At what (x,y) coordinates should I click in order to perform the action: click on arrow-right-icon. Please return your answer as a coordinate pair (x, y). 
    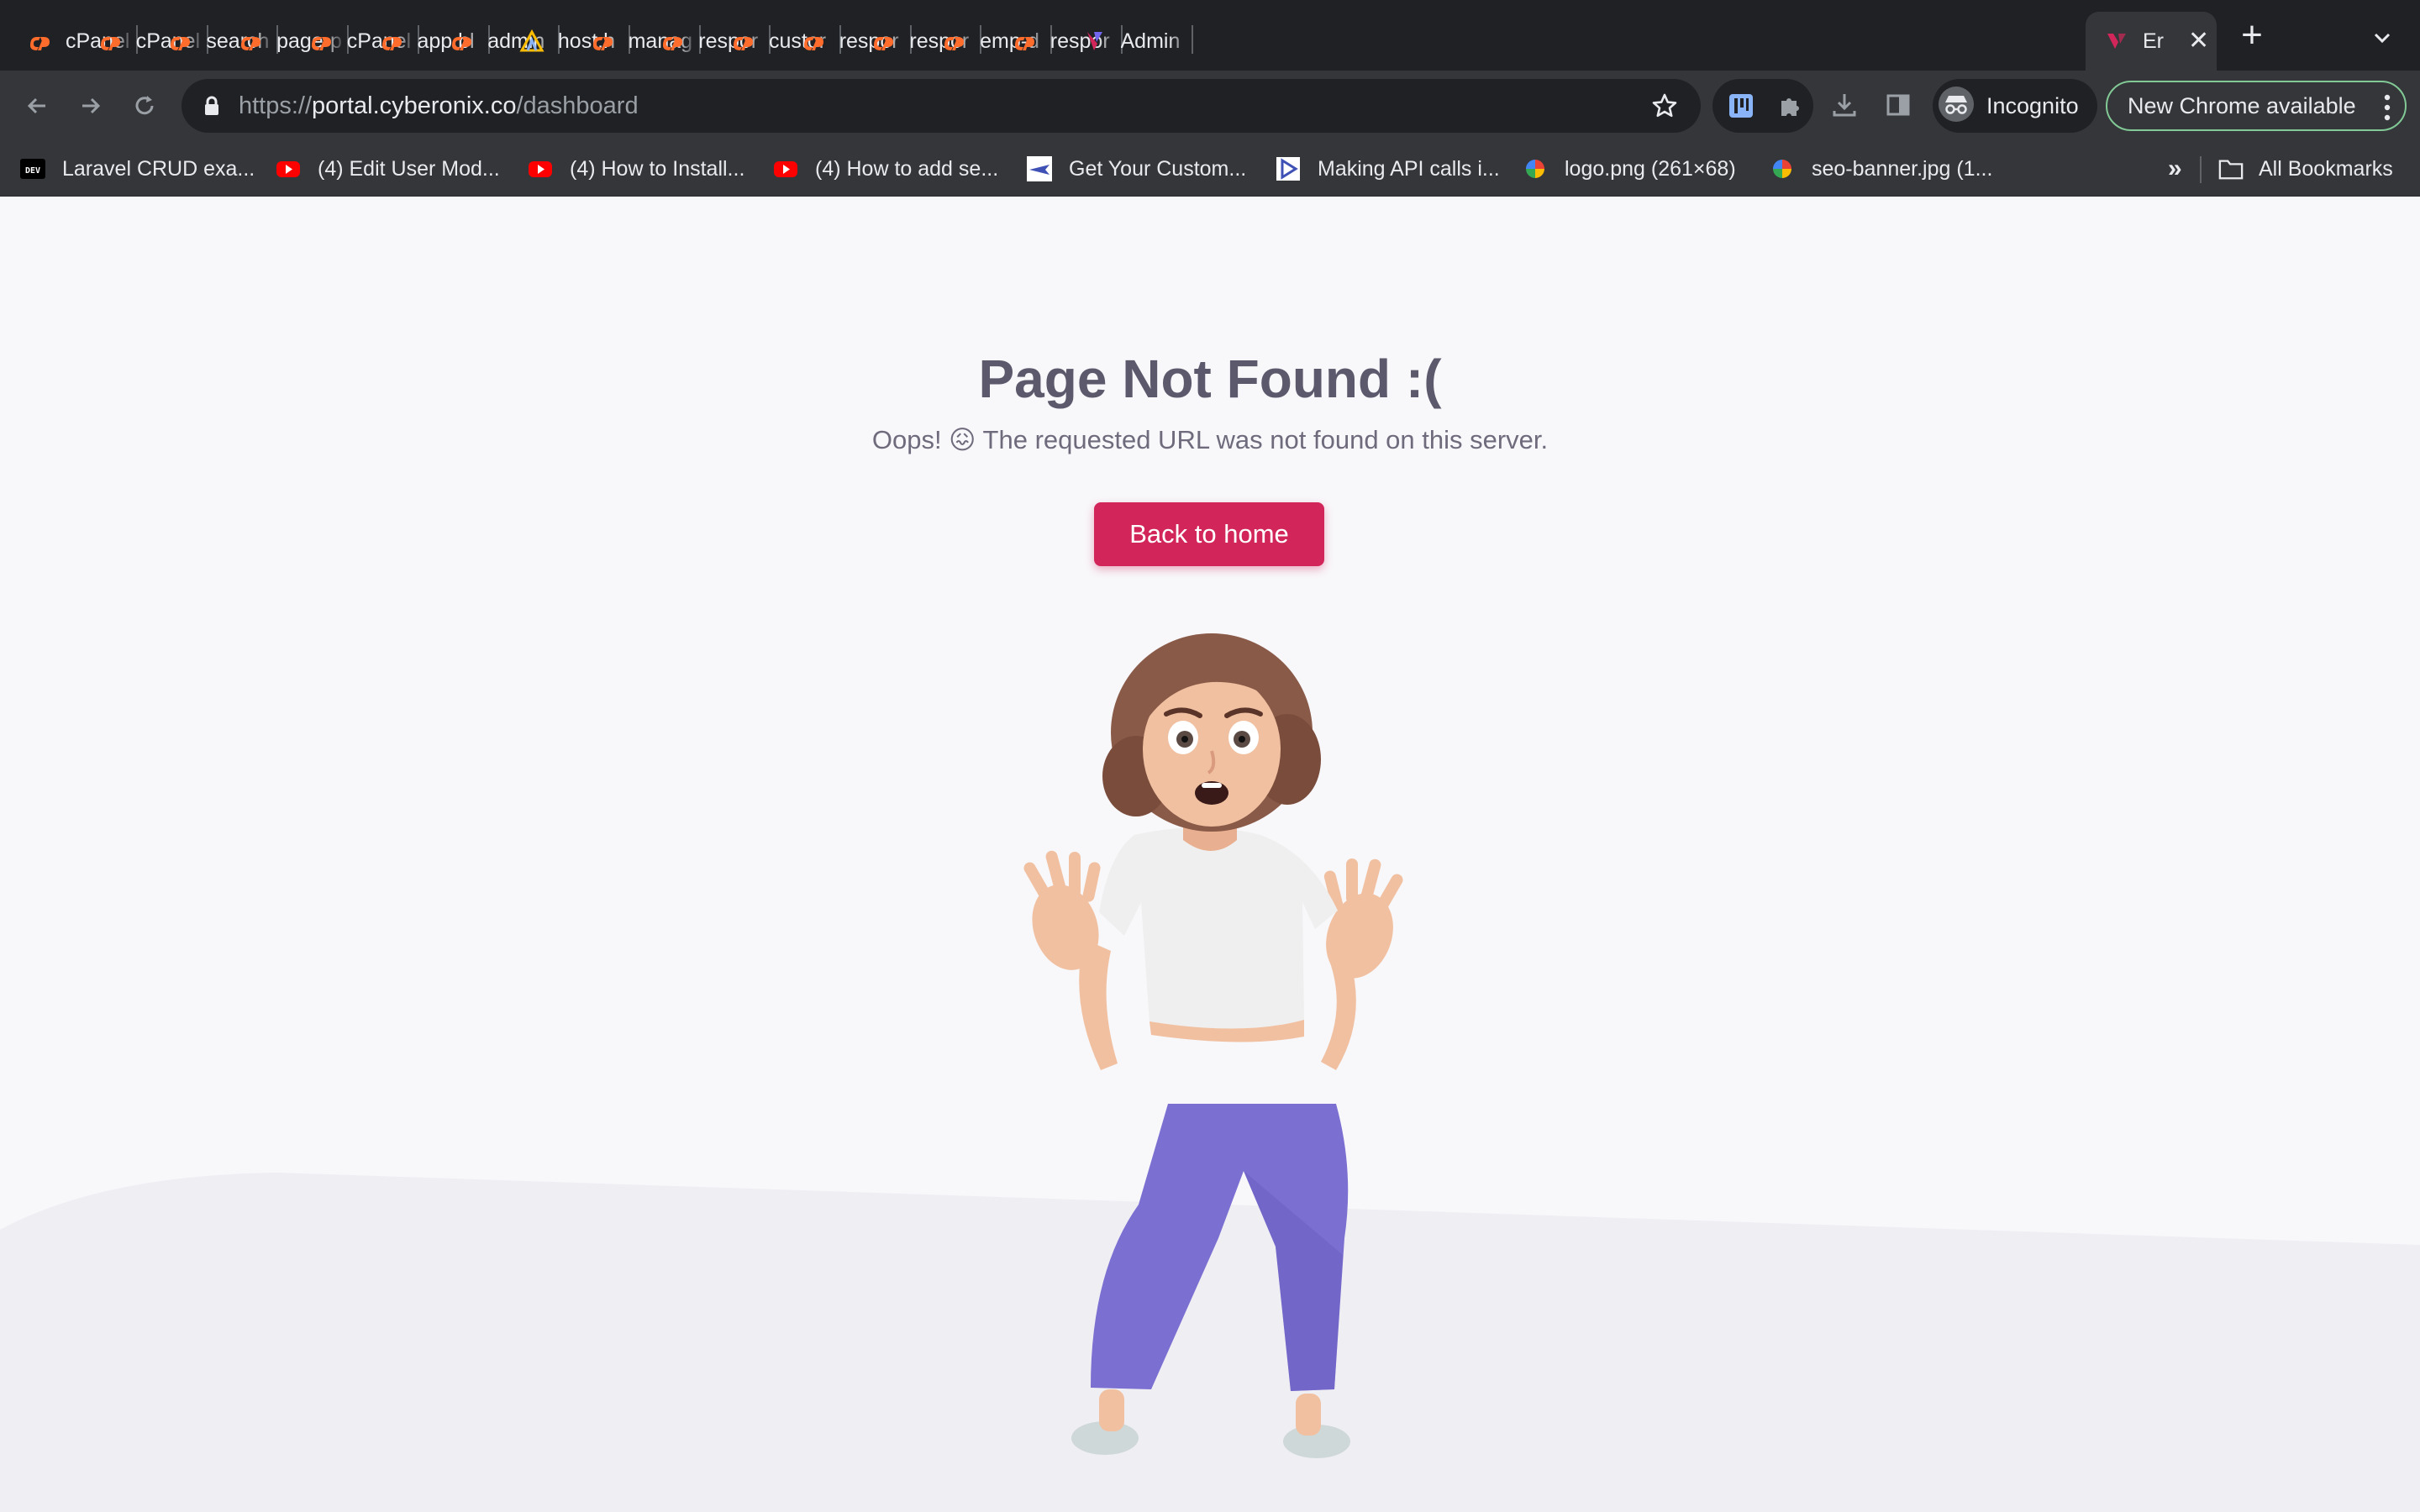
    Looking at the image, I should click on (92, 105).